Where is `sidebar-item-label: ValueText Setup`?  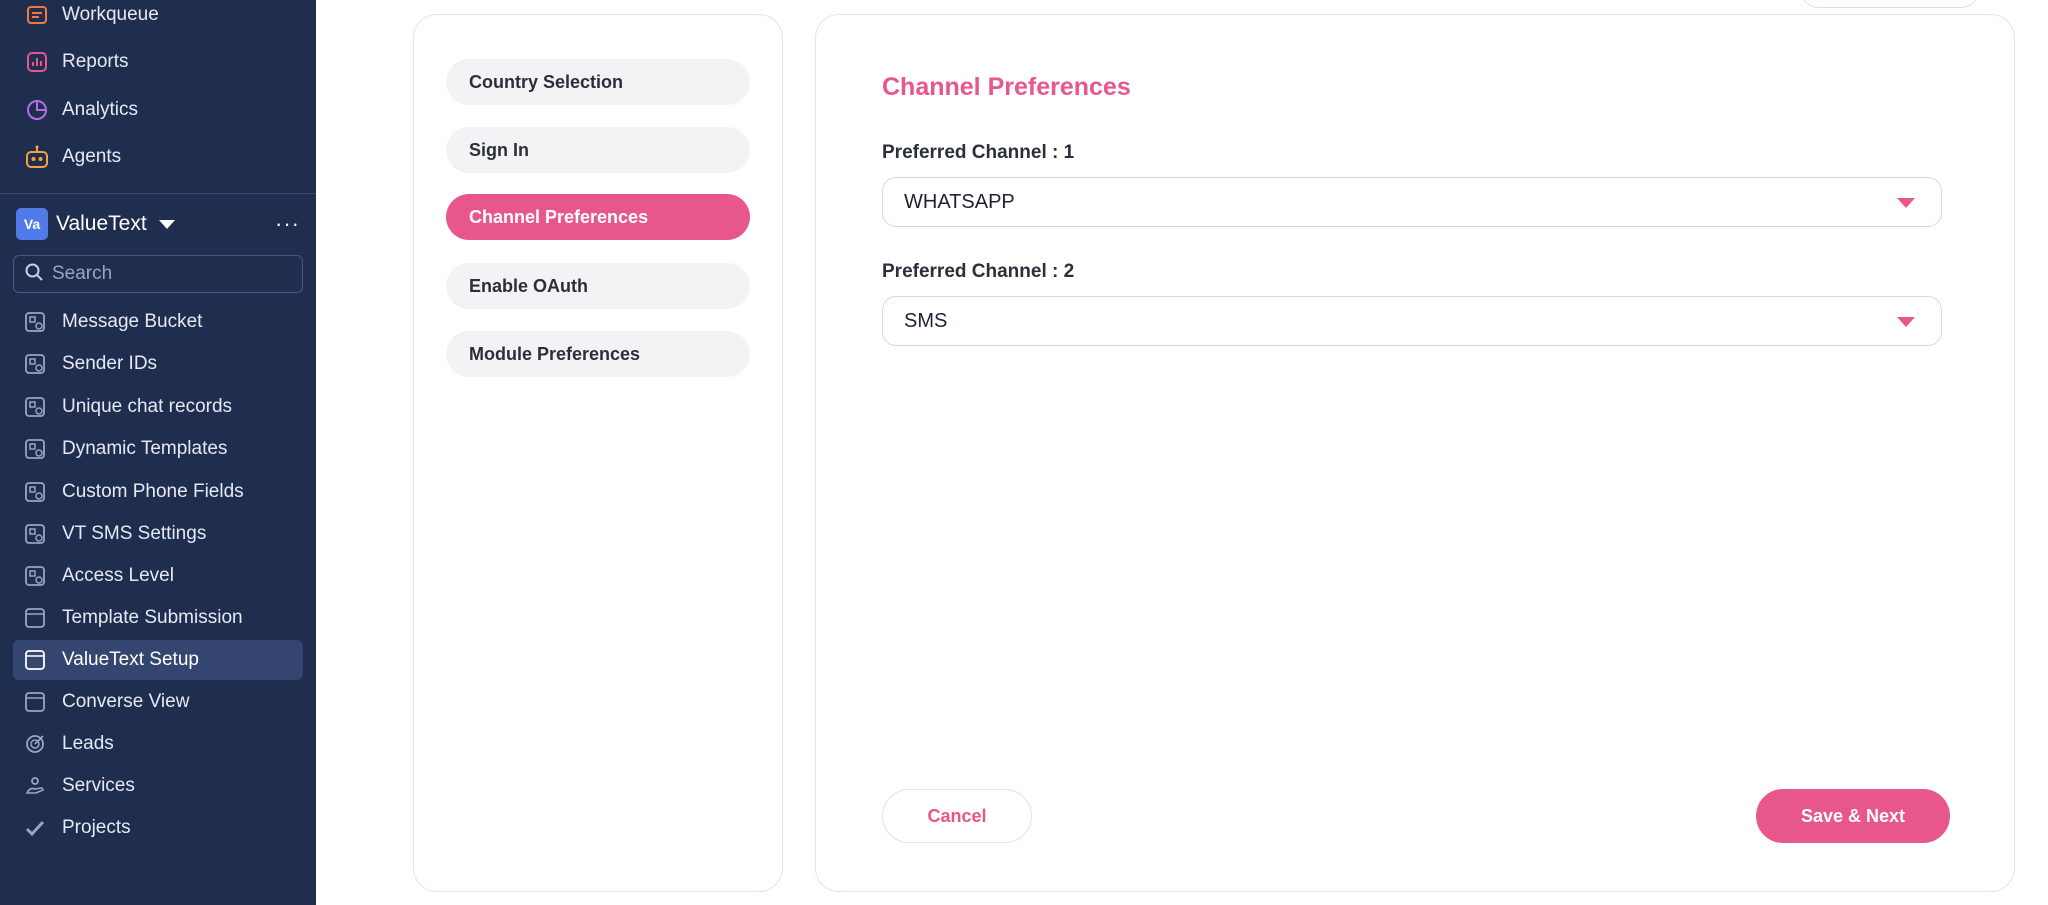
sidebar-item-label: ValueText Setup is located at coordinates (130, 659).